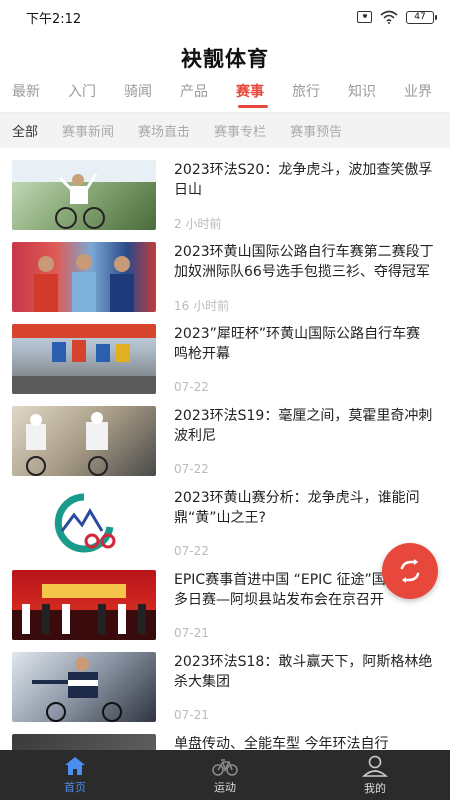 The image size is (450, 800). I want to click on tab-travel: 旅行, so click(320, 97).